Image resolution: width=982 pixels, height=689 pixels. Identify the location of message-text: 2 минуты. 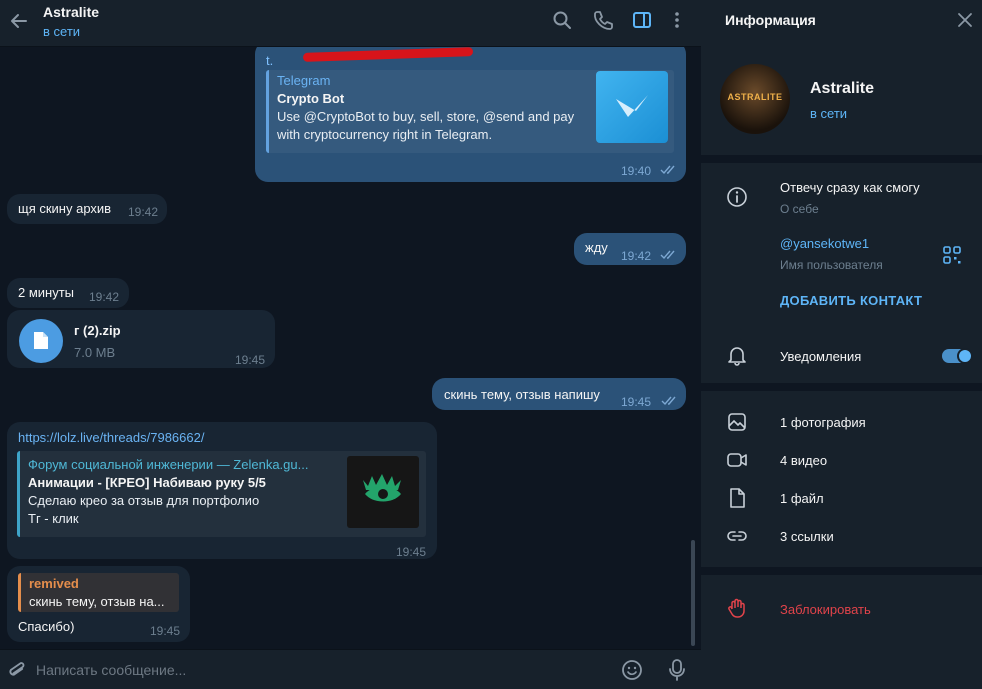
(46, 292).